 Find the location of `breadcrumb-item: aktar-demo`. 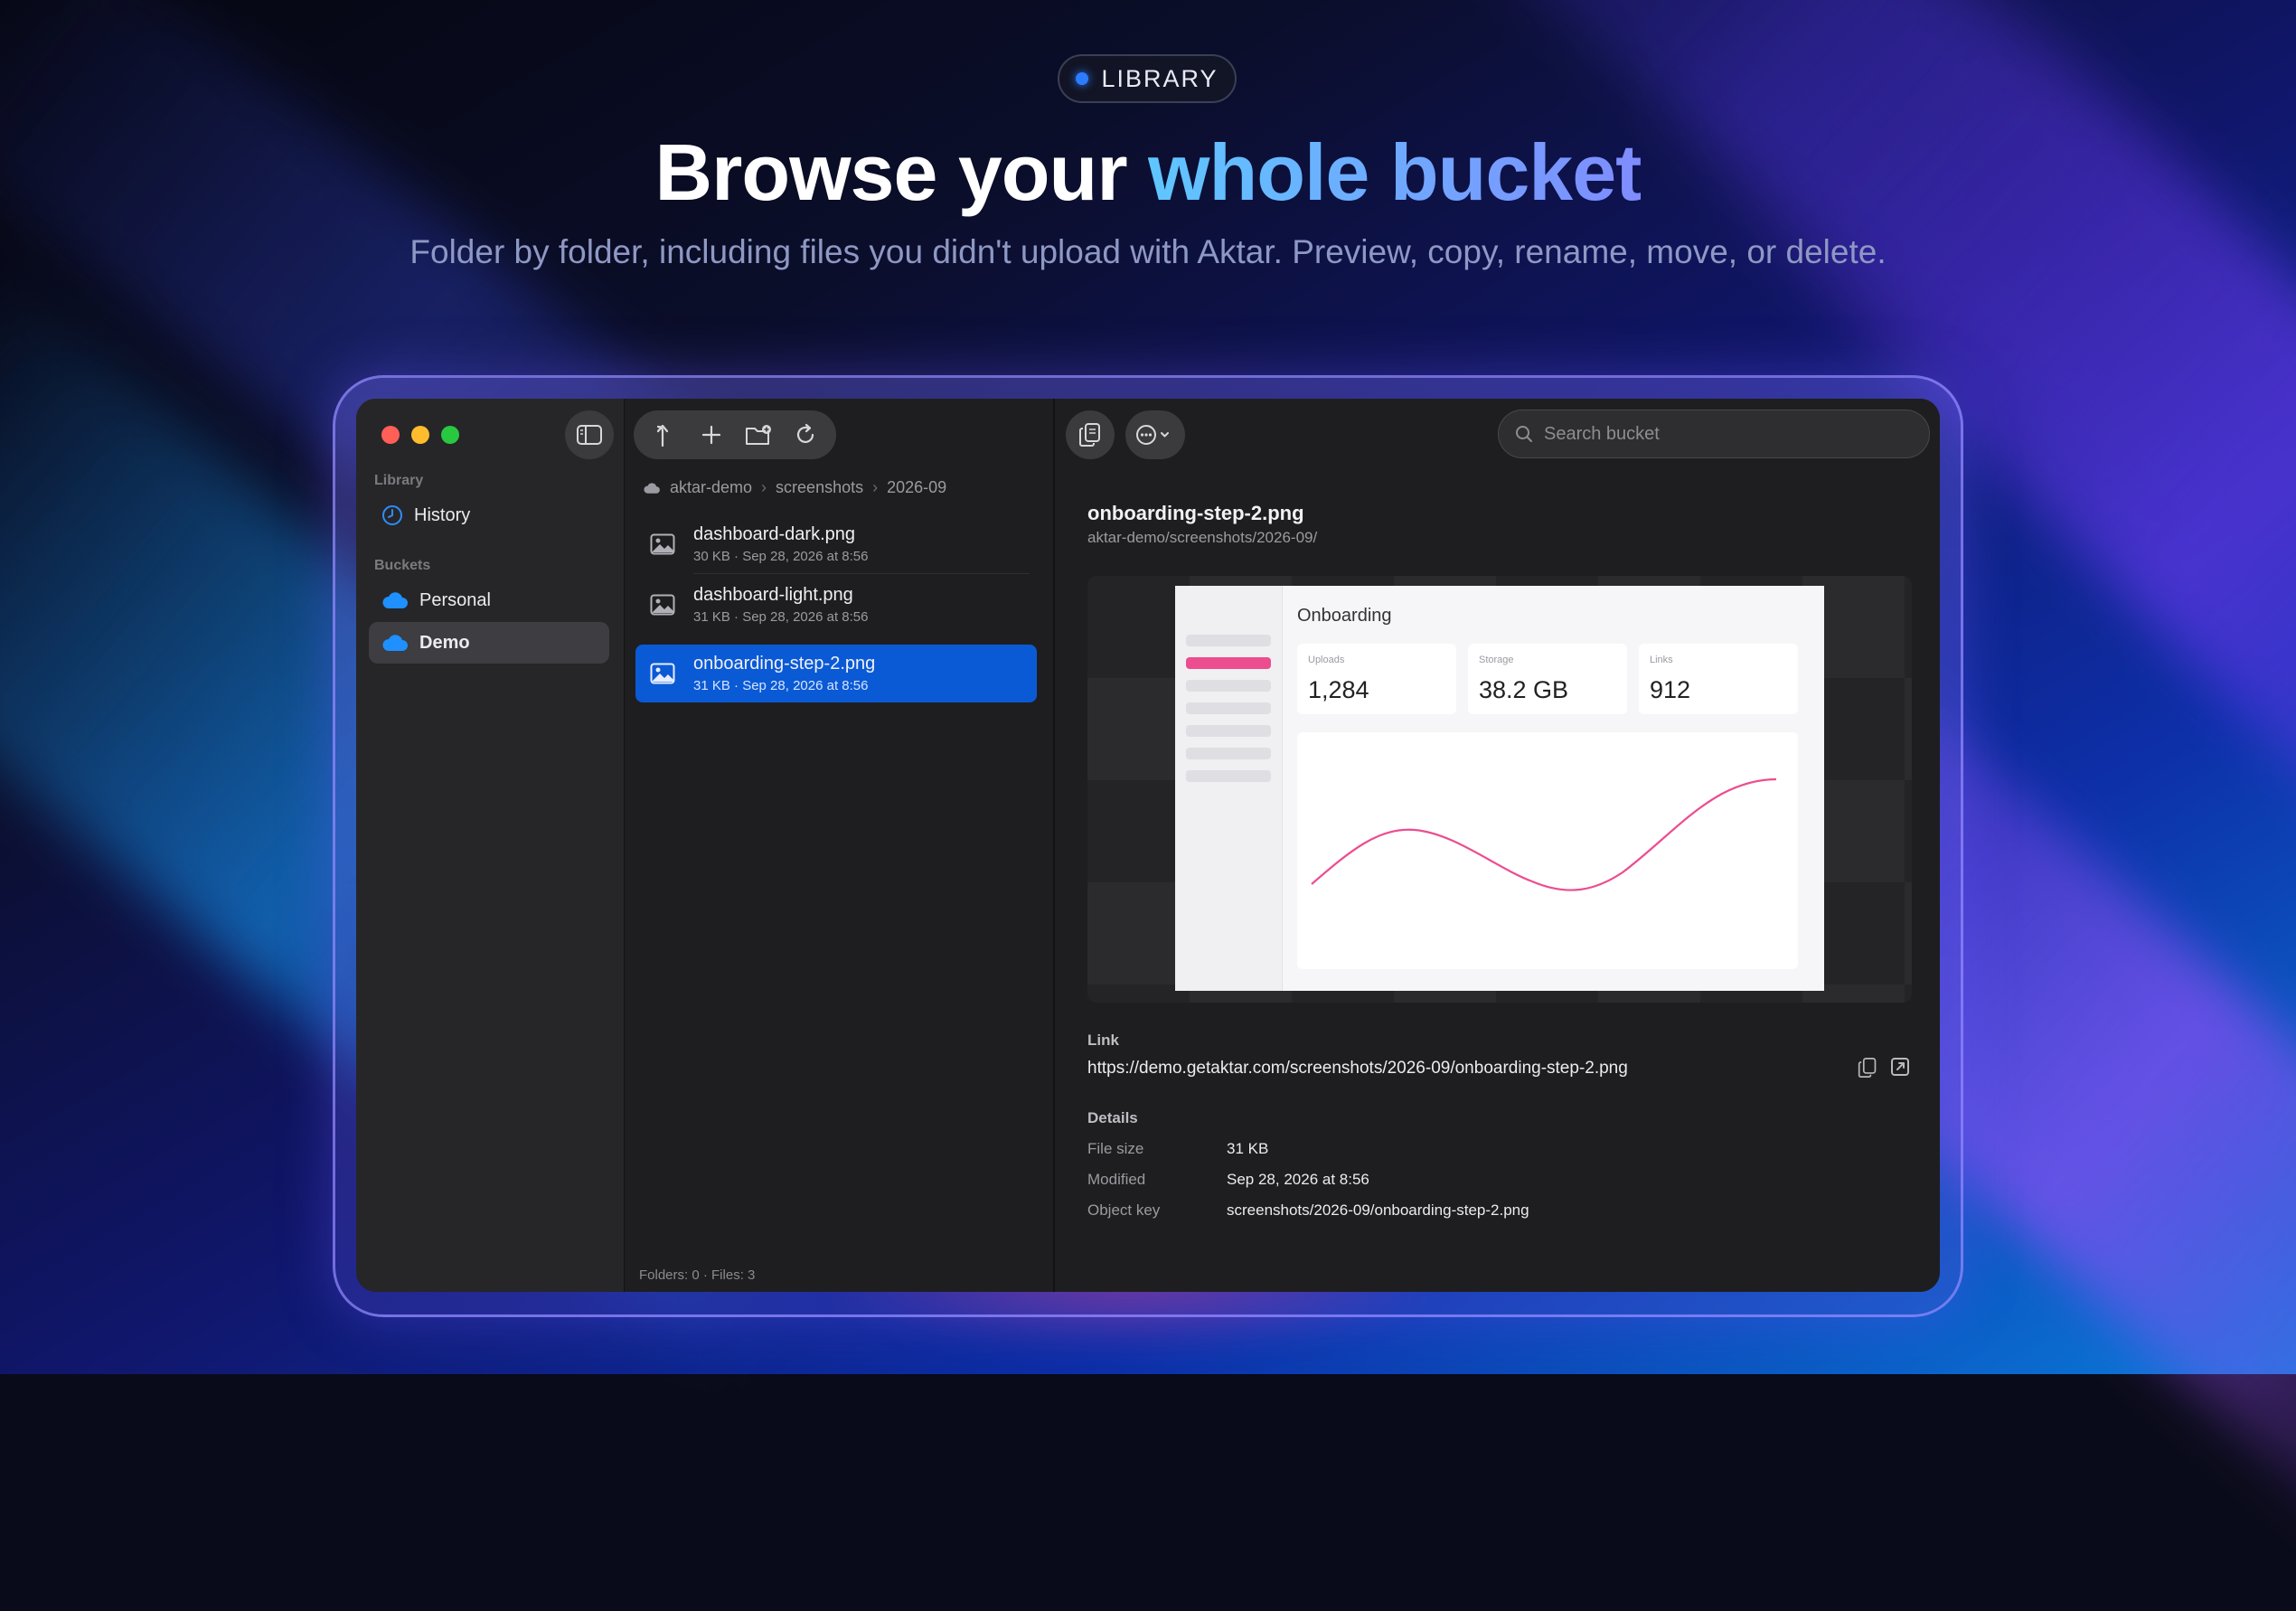

breadcrumb-item: aktar-demo is located at coordinates (711, 488).